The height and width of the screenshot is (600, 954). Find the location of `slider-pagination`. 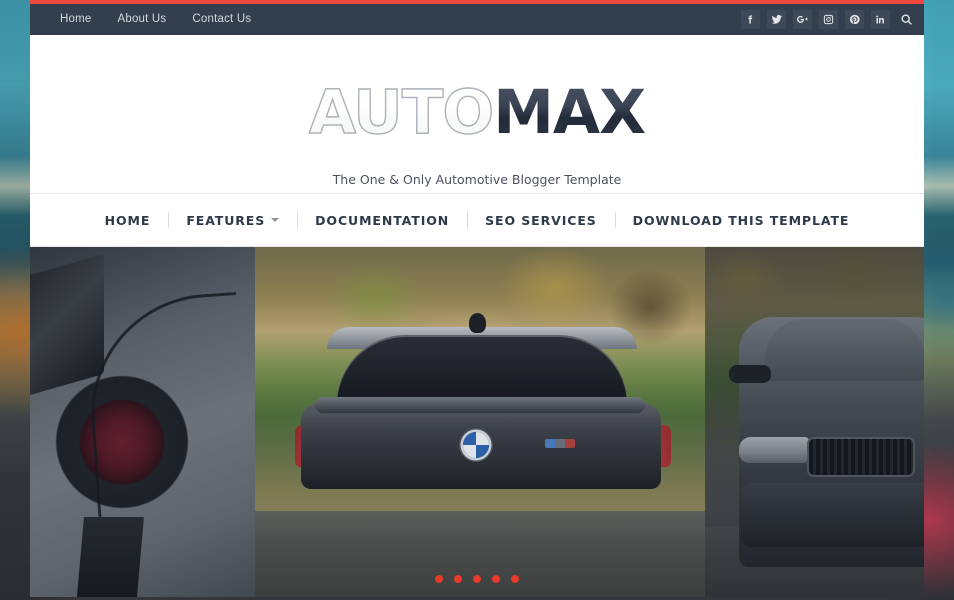

slider-pagination is located at coordinates (477, 579).